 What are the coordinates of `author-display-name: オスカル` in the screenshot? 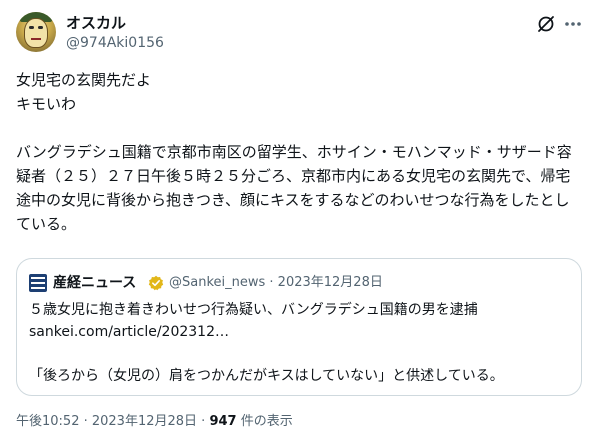 It's located at (96, 23).